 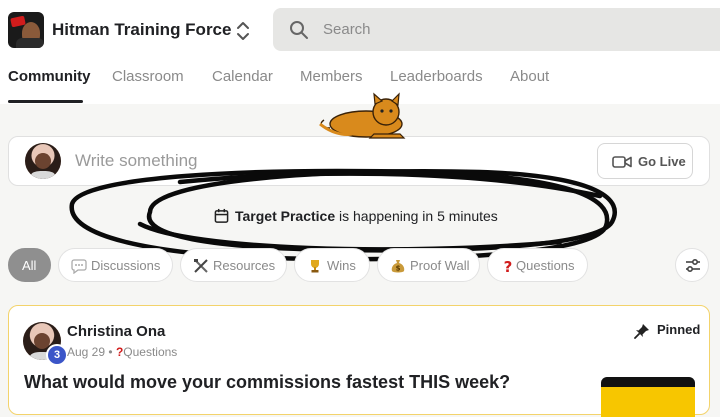 What do you see at coordinates (26, 30) in the screenshot?
I see `group-logo` at bounding box center [26, 30].